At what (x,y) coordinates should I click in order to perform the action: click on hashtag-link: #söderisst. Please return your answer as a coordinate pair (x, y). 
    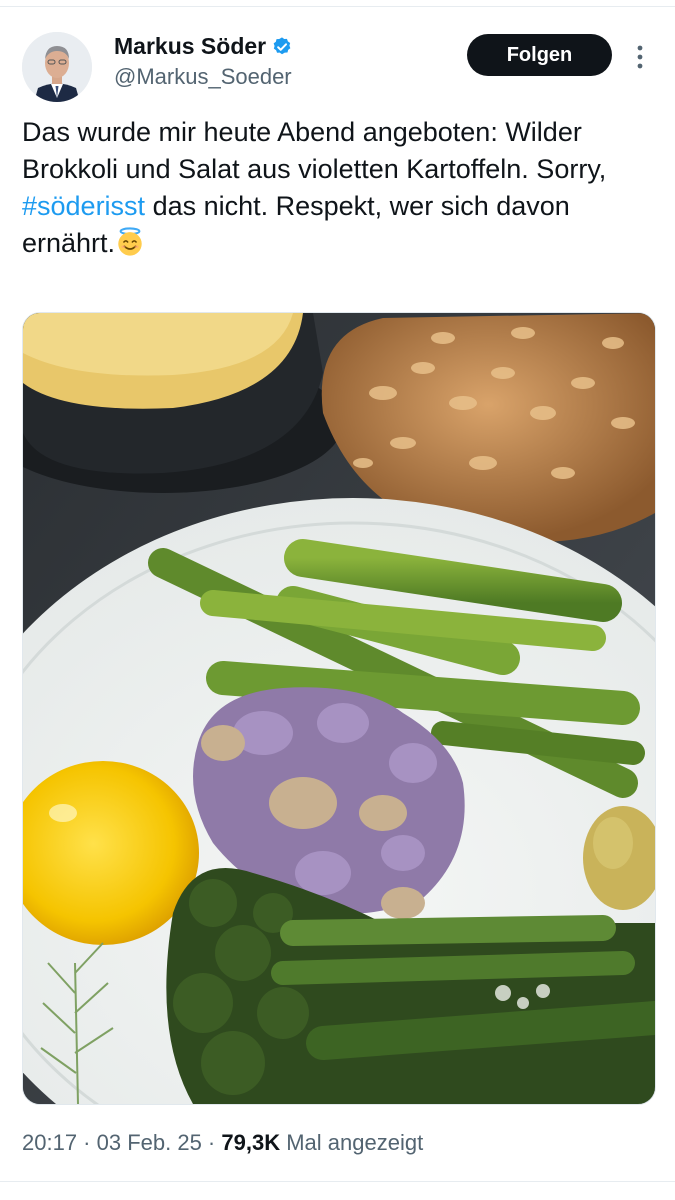
    Looking at the image, I should click on (83, 206).